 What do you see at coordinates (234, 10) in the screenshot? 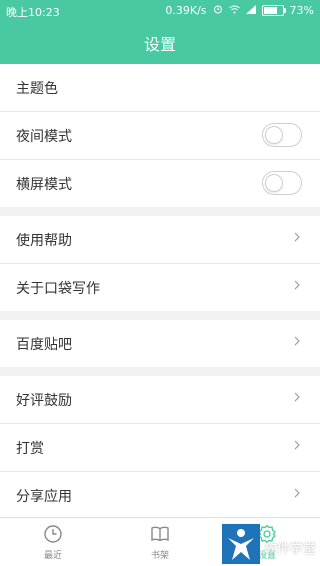
I see `wifi-icon` at bounding box center [234, 10].